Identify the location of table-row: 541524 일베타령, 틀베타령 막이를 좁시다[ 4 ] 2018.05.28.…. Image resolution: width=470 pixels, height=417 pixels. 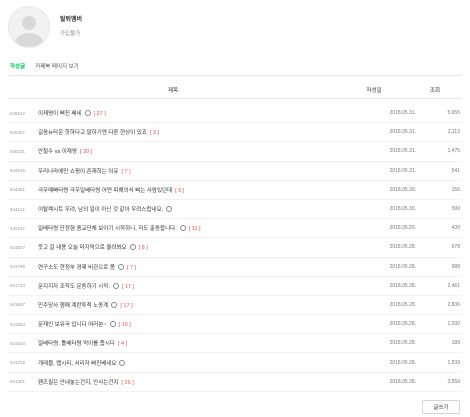
(235, 344).